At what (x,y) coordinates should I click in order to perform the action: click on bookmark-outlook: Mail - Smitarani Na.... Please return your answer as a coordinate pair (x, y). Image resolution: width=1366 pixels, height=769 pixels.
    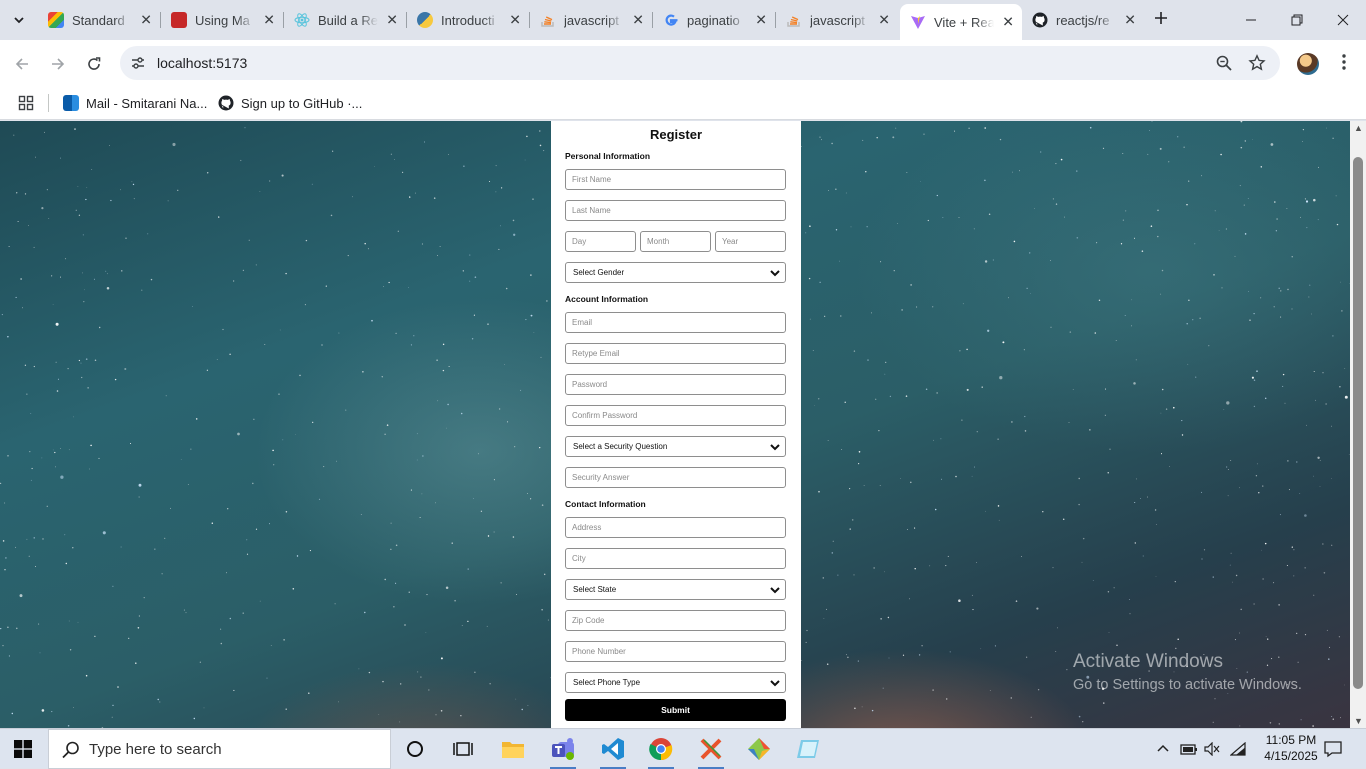
    Looking at the image, I should click on (135, 103).